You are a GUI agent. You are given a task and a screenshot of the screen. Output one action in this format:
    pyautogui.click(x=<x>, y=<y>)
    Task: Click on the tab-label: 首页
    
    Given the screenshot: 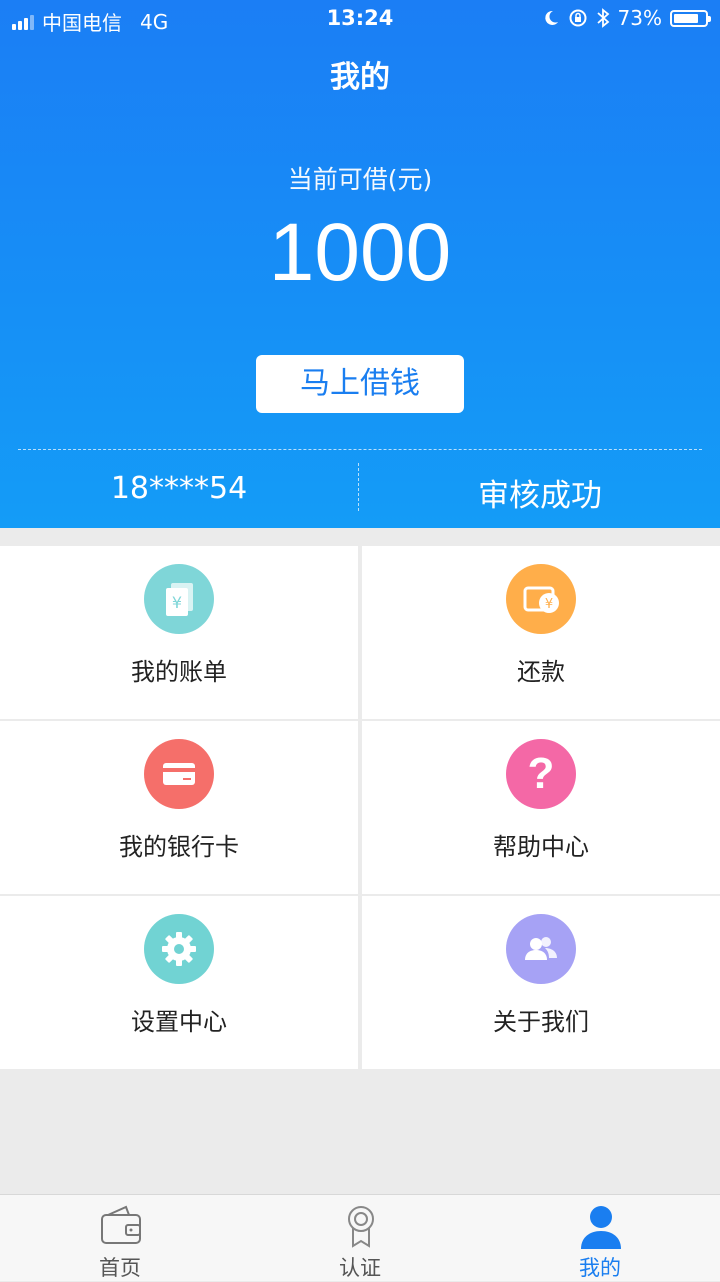 What is the action you would take?
    pyautogui.click(x=120, y=1268)
    